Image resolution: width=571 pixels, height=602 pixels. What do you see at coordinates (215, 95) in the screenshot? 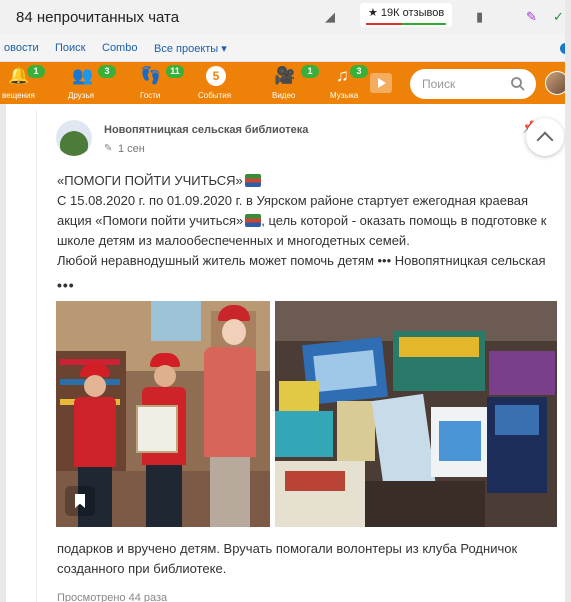
I see `nav-label: События` at bounding box center [215, 95].